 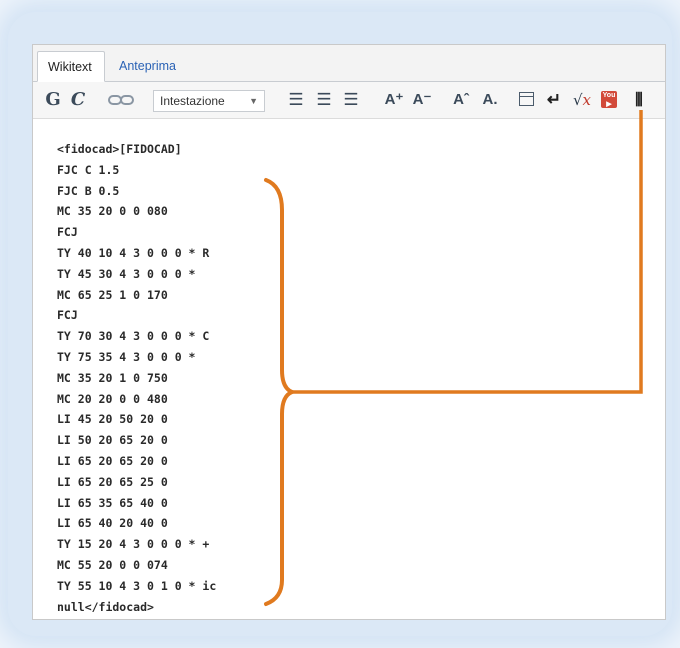 What do you see at coordinates (324, 100) in the screenshot?
I see `numbered-list-button: ☰` at bounding box center [324, 100].